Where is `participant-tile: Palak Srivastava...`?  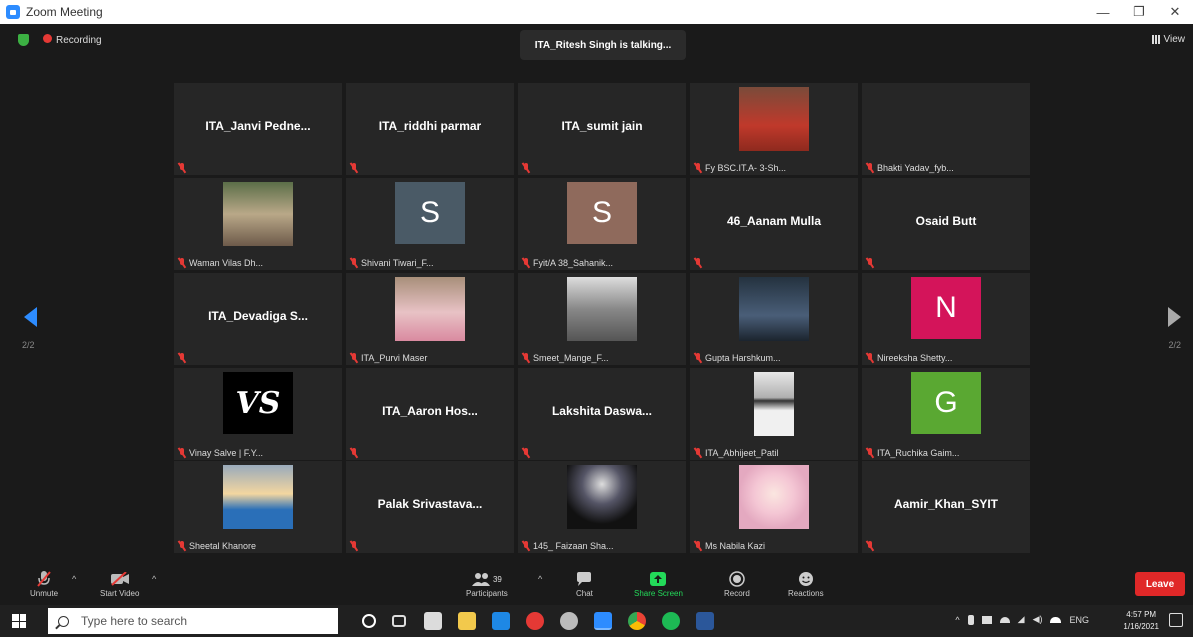 participant-tile: Palak Srivastava... is located at coordinates (430, 507).